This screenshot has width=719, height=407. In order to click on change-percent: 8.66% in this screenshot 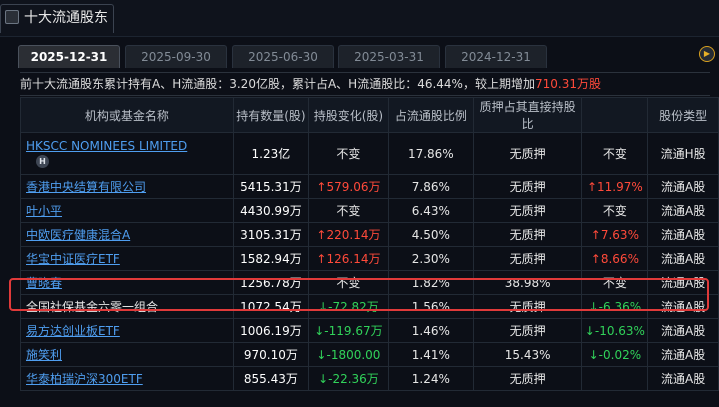, I will do `click(615, 259)`.